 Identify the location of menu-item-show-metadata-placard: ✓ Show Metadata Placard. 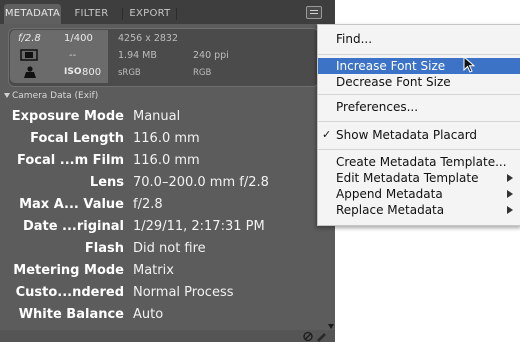
(419, 135).